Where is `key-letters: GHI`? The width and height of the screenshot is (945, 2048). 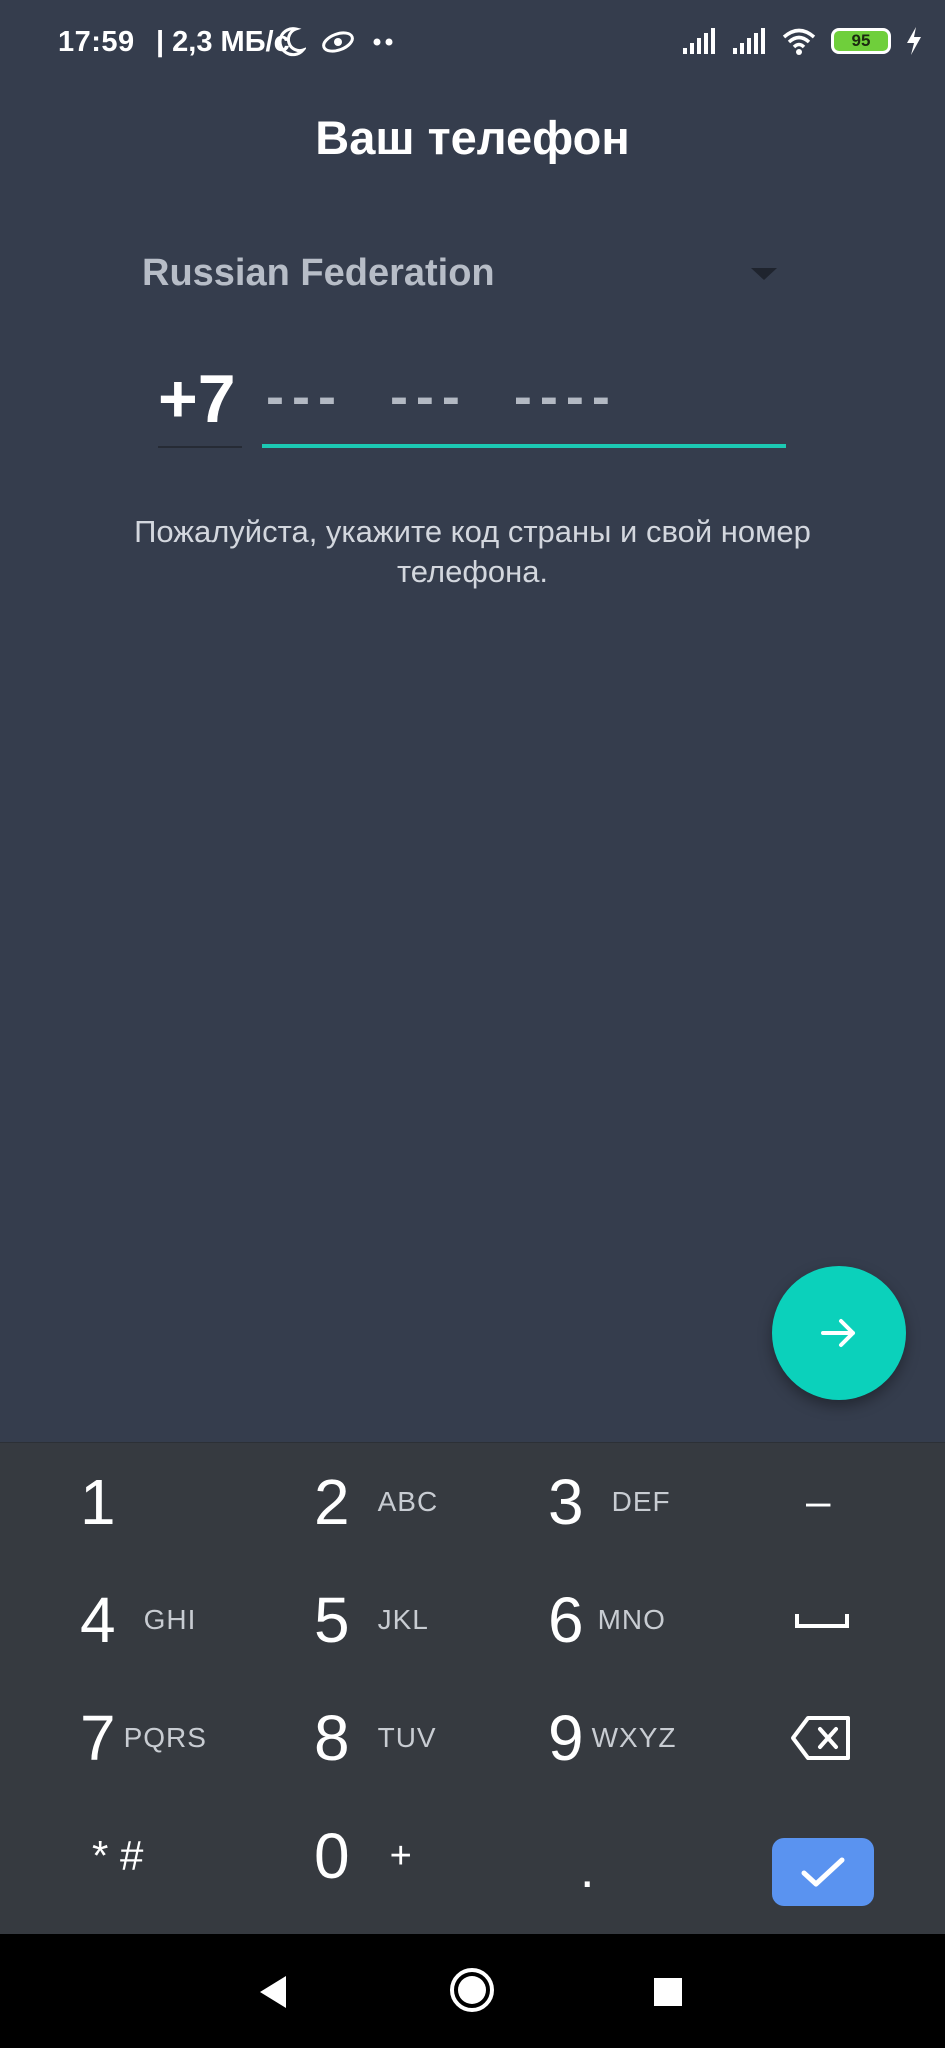 key-letters: GHI is located at coordinates (170, 1619).